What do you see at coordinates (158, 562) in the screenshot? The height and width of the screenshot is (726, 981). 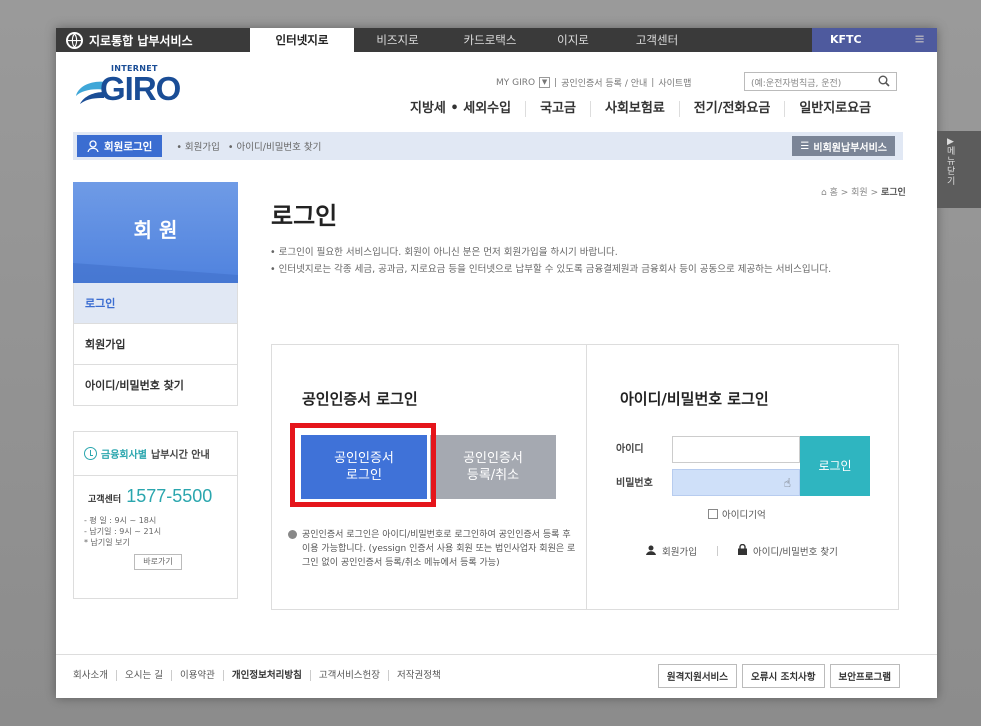 I see `goto-button: 바로가기` at bounding box center [158, 562].